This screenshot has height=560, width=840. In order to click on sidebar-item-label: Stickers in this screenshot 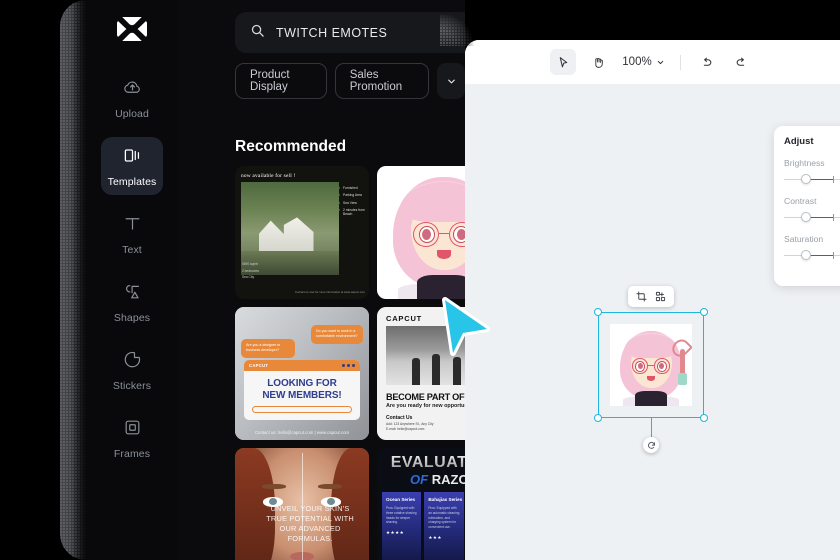, I will do `click(132, 386)`.